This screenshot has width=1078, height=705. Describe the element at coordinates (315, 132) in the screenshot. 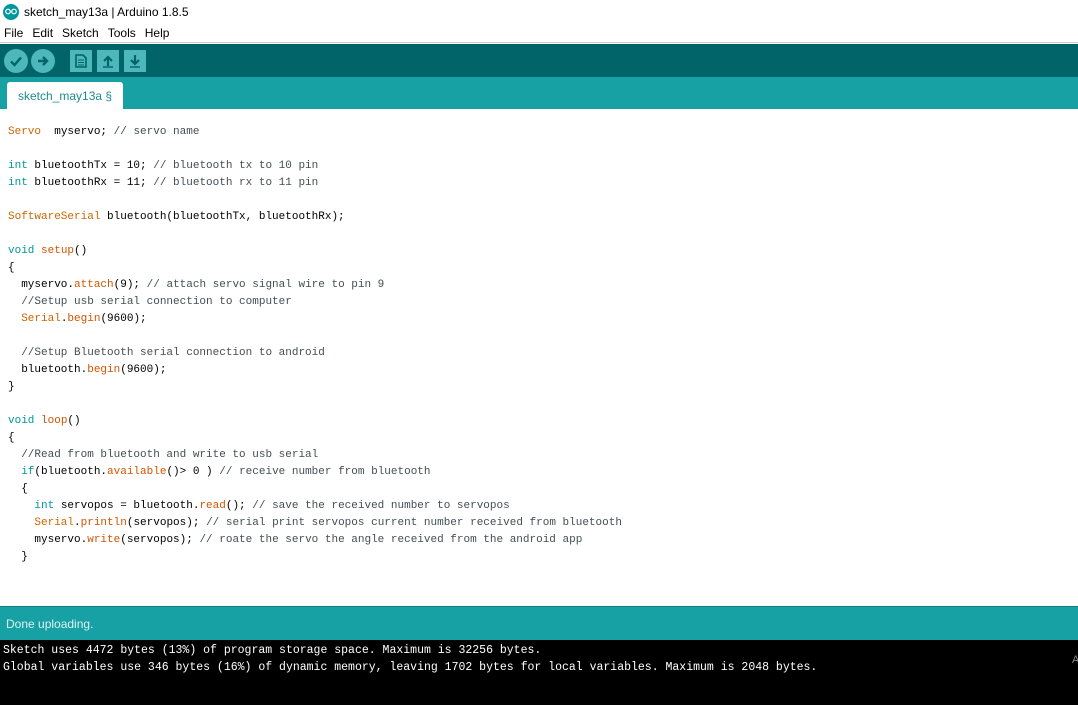

I see `code-line: Servo myservo; // servo name` at that location.